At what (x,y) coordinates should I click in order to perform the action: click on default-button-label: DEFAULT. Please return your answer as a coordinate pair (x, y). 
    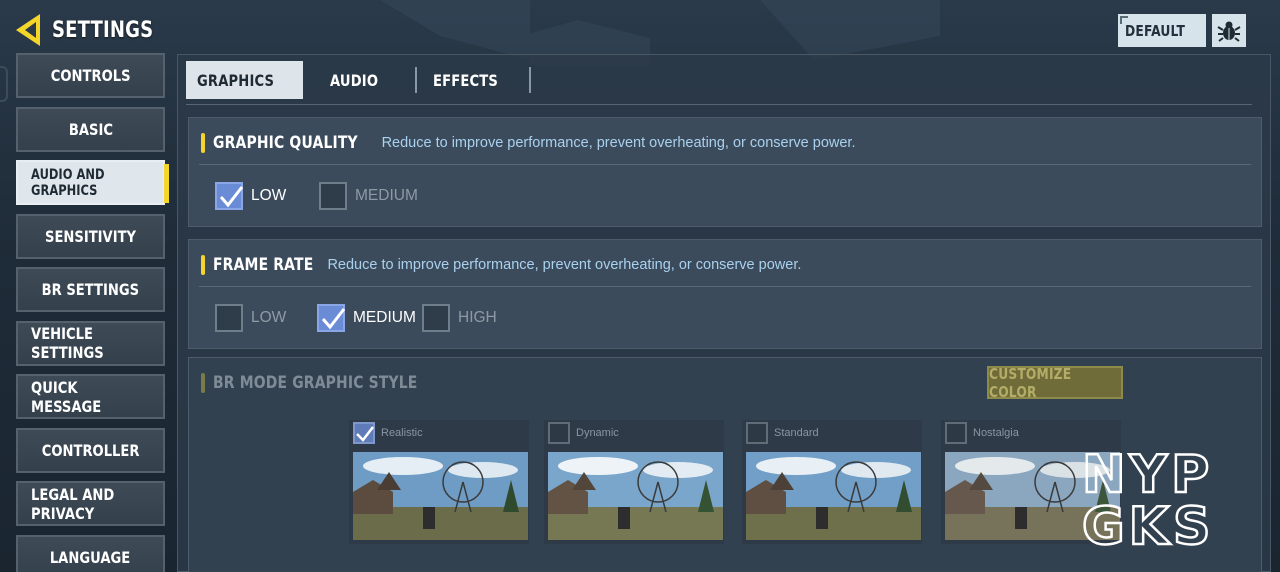
    Looking at the image, I should click on (1155, 30).